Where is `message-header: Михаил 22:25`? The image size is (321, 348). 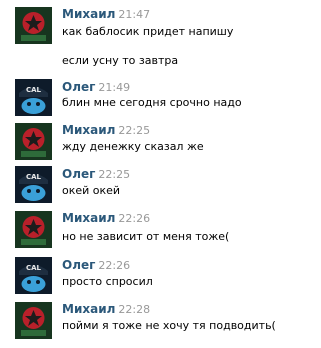 message-header: Михаил 22:25 is located at coordinates (106, 130).